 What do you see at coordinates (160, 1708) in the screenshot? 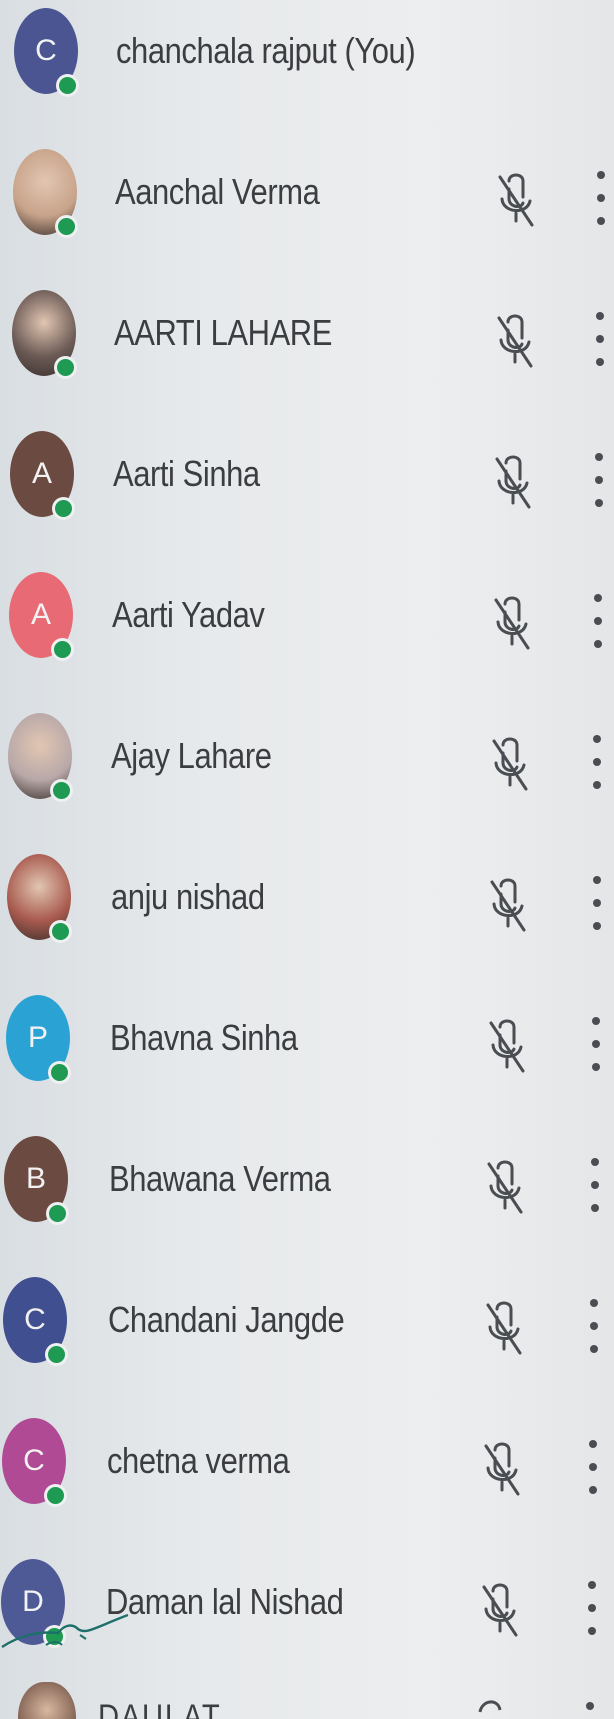
I see `participant-name: DAULAT` at bounding box center [160, 1708].